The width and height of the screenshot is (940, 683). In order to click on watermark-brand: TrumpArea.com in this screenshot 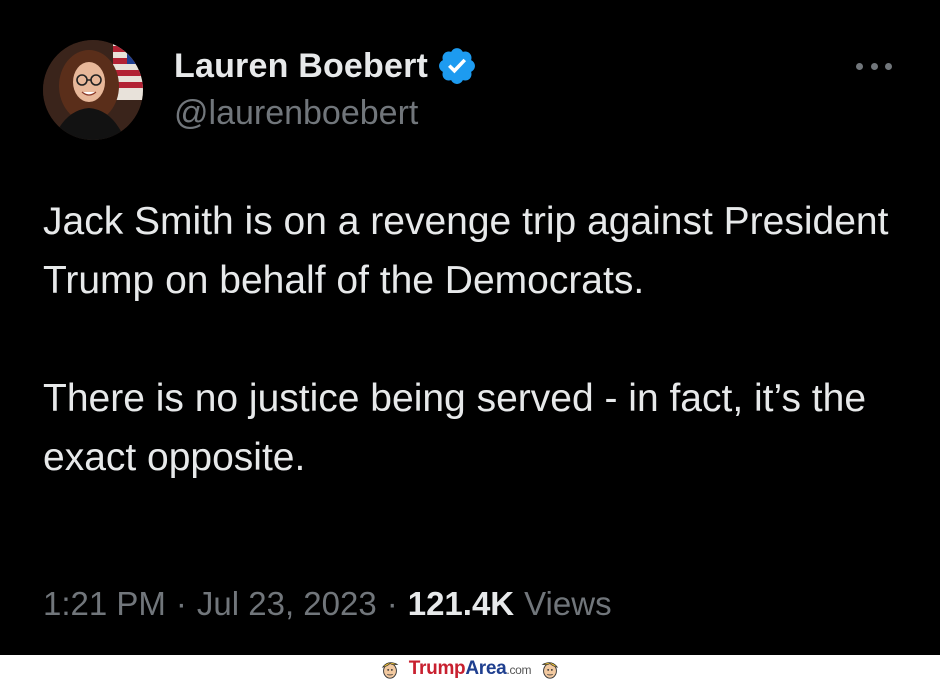, I will do `click(470, 668)`.